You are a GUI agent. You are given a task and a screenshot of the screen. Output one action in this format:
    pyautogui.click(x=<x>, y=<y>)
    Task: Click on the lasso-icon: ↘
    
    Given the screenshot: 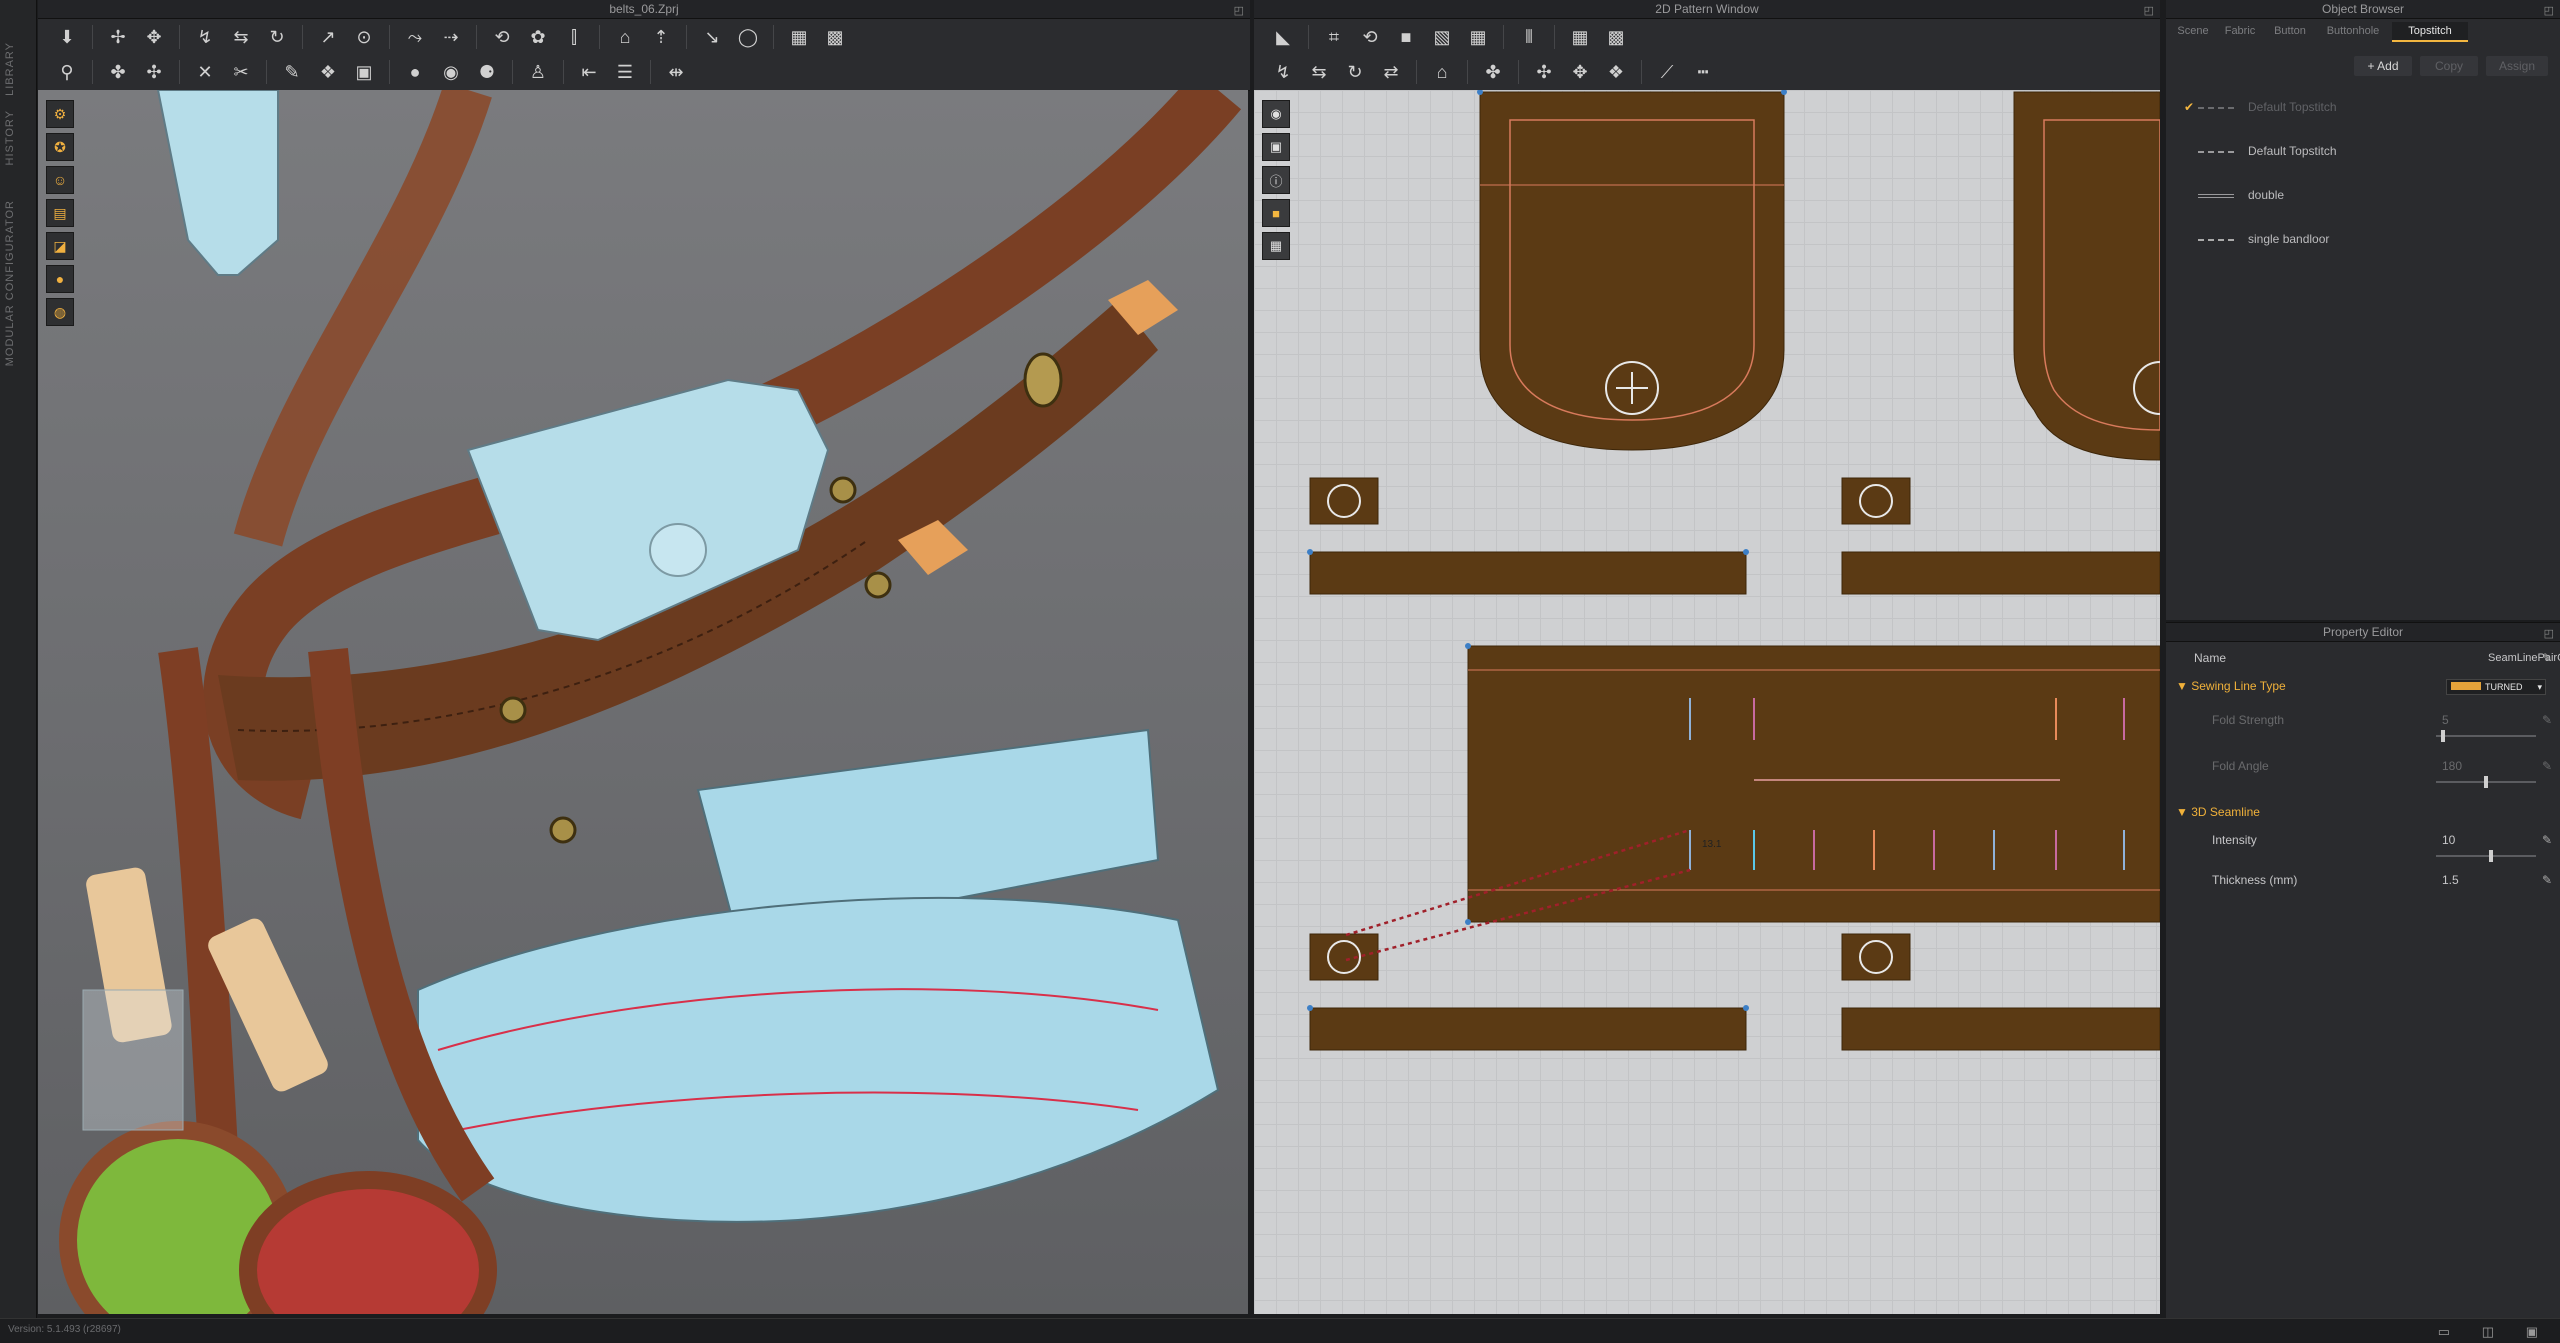 What is the action you would take?
    pyautogui.click(x=712, y=37)
    